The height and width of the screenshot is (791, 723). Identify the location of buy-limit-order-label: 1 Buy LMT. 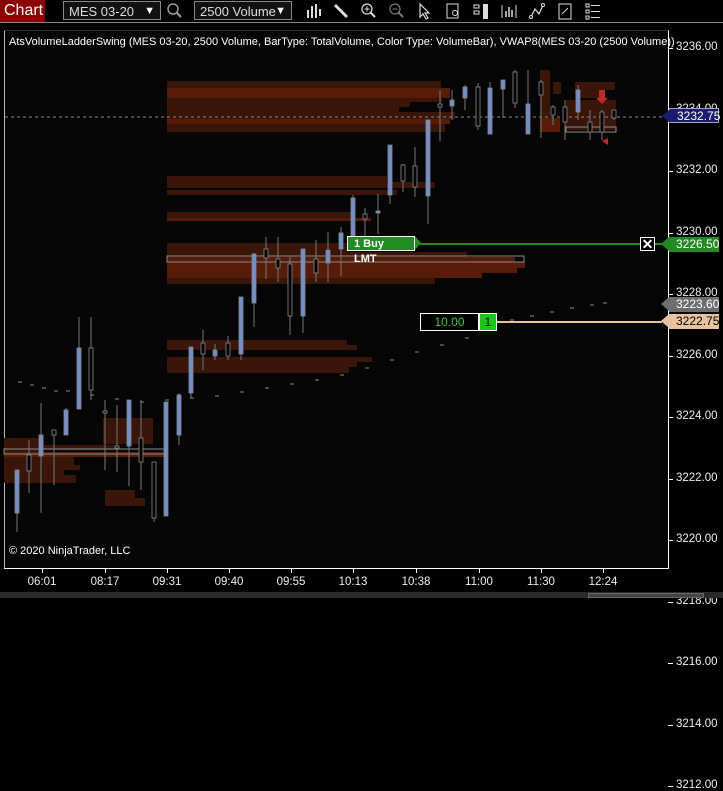
(384, 250).